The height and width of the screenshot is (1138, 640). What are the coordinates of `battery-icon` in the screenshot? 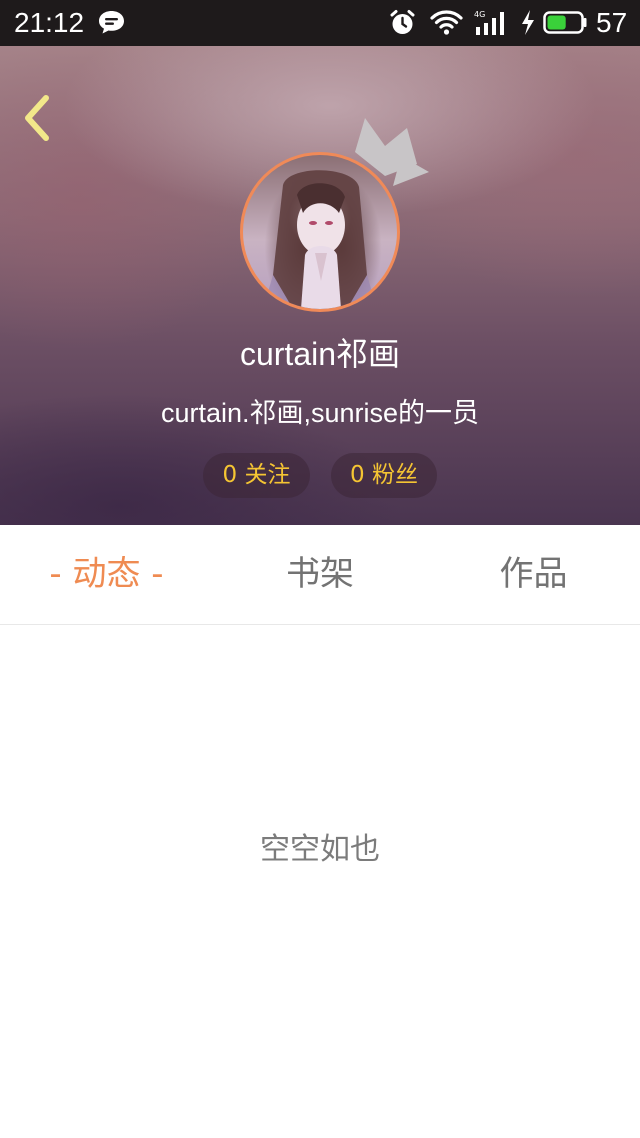 It's located at (565, 22).